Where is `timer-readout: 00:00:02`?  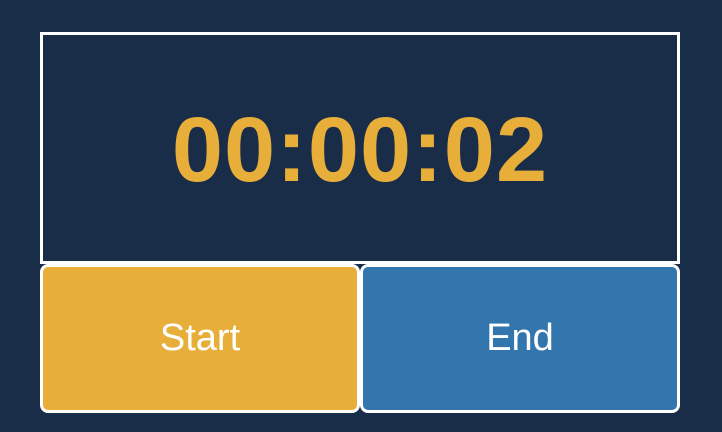 timer-readout: 00:00:02 is located at coordinates (360, 150).